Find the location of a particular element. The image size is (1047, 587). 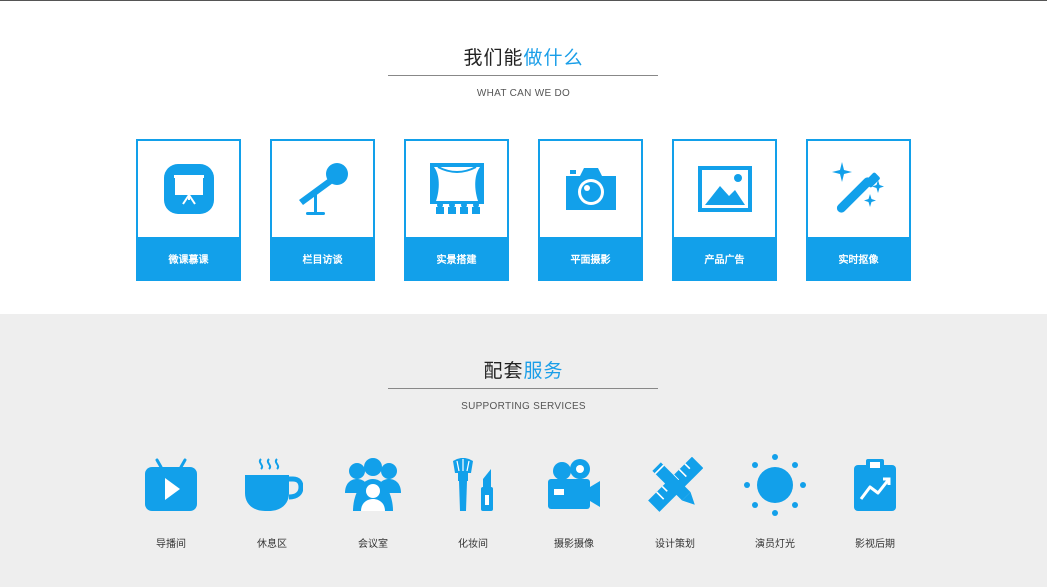

service-sheji-cehua: 设计策划 is located at coordinates (675, 502).